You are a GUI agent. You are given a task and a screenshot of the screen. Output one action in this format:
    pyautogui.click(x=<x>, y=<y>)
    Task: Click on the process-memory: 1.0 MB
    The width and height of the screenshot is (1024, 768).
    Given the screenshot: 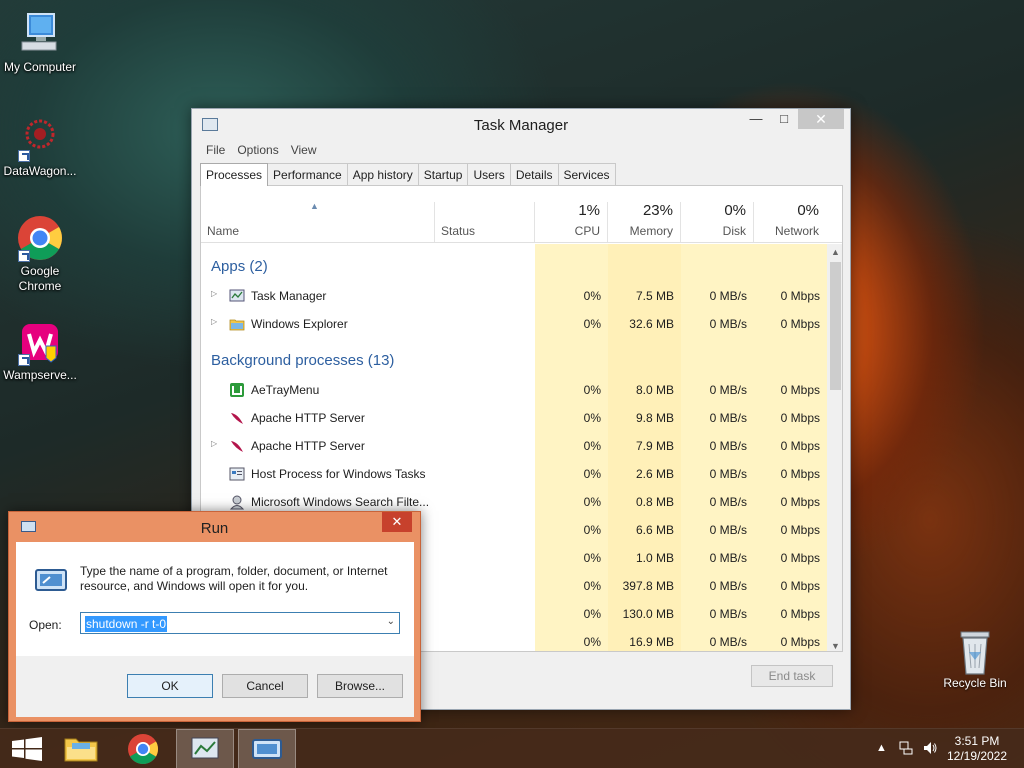 What is the action you would take?
    pyautogui.click(x=654, y=558)
    